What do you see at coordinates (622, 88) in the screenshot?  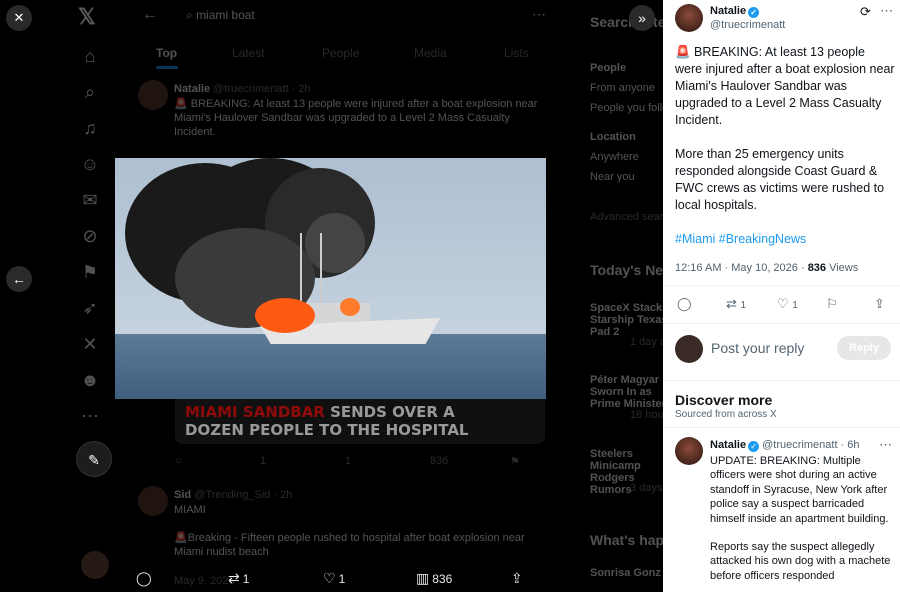 I see `from-anyone-option: From anyone` at bounding box center [622, 88].